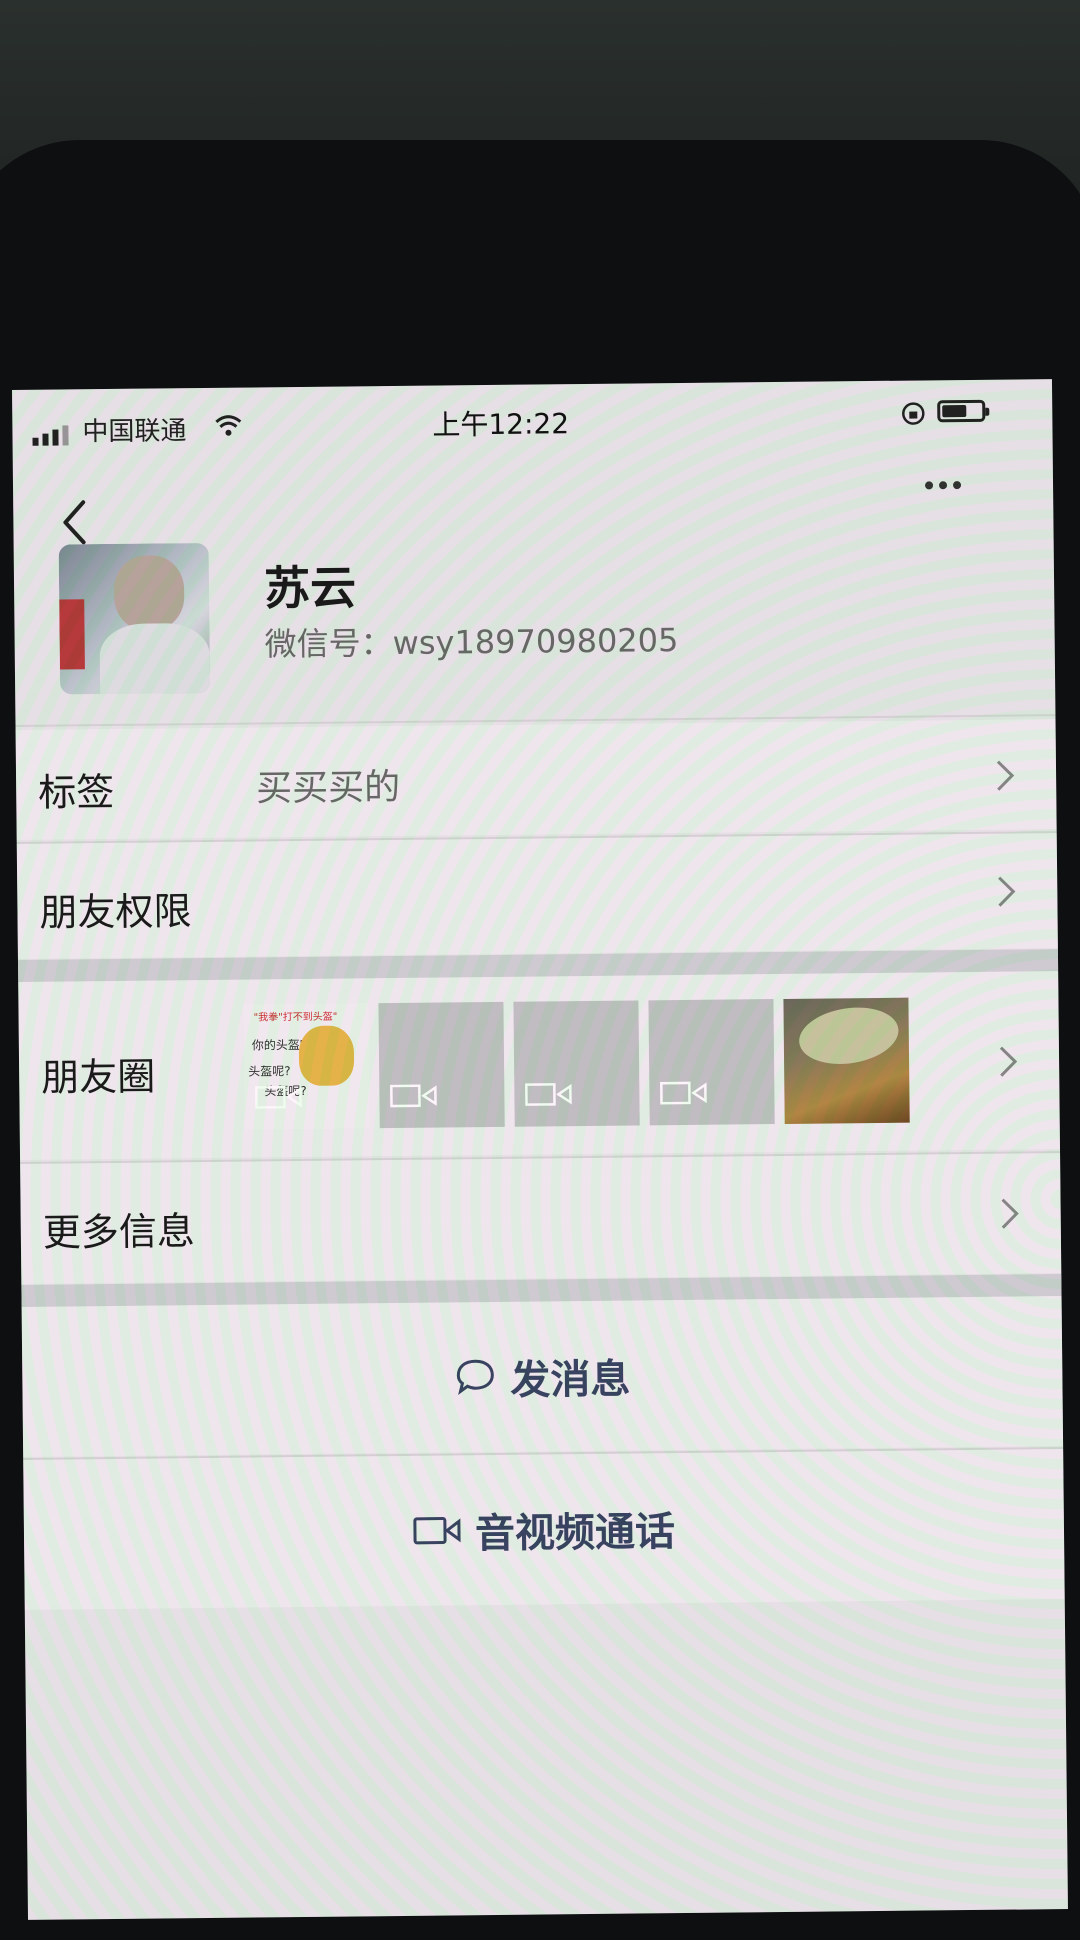 The image size is (1080, 1940). I want to click on wifi-icon, so click(228, 425).